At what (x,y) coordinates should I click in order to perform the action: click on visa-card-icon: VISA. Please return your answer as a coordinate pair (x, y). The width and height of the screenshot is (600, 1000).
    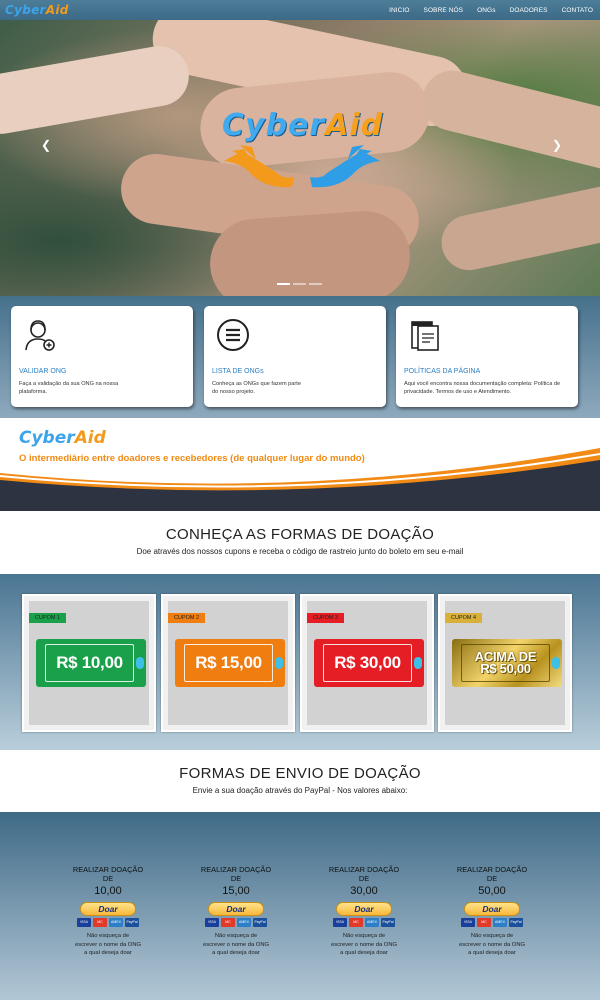
    Looking at the image, I should click on (84, 923).